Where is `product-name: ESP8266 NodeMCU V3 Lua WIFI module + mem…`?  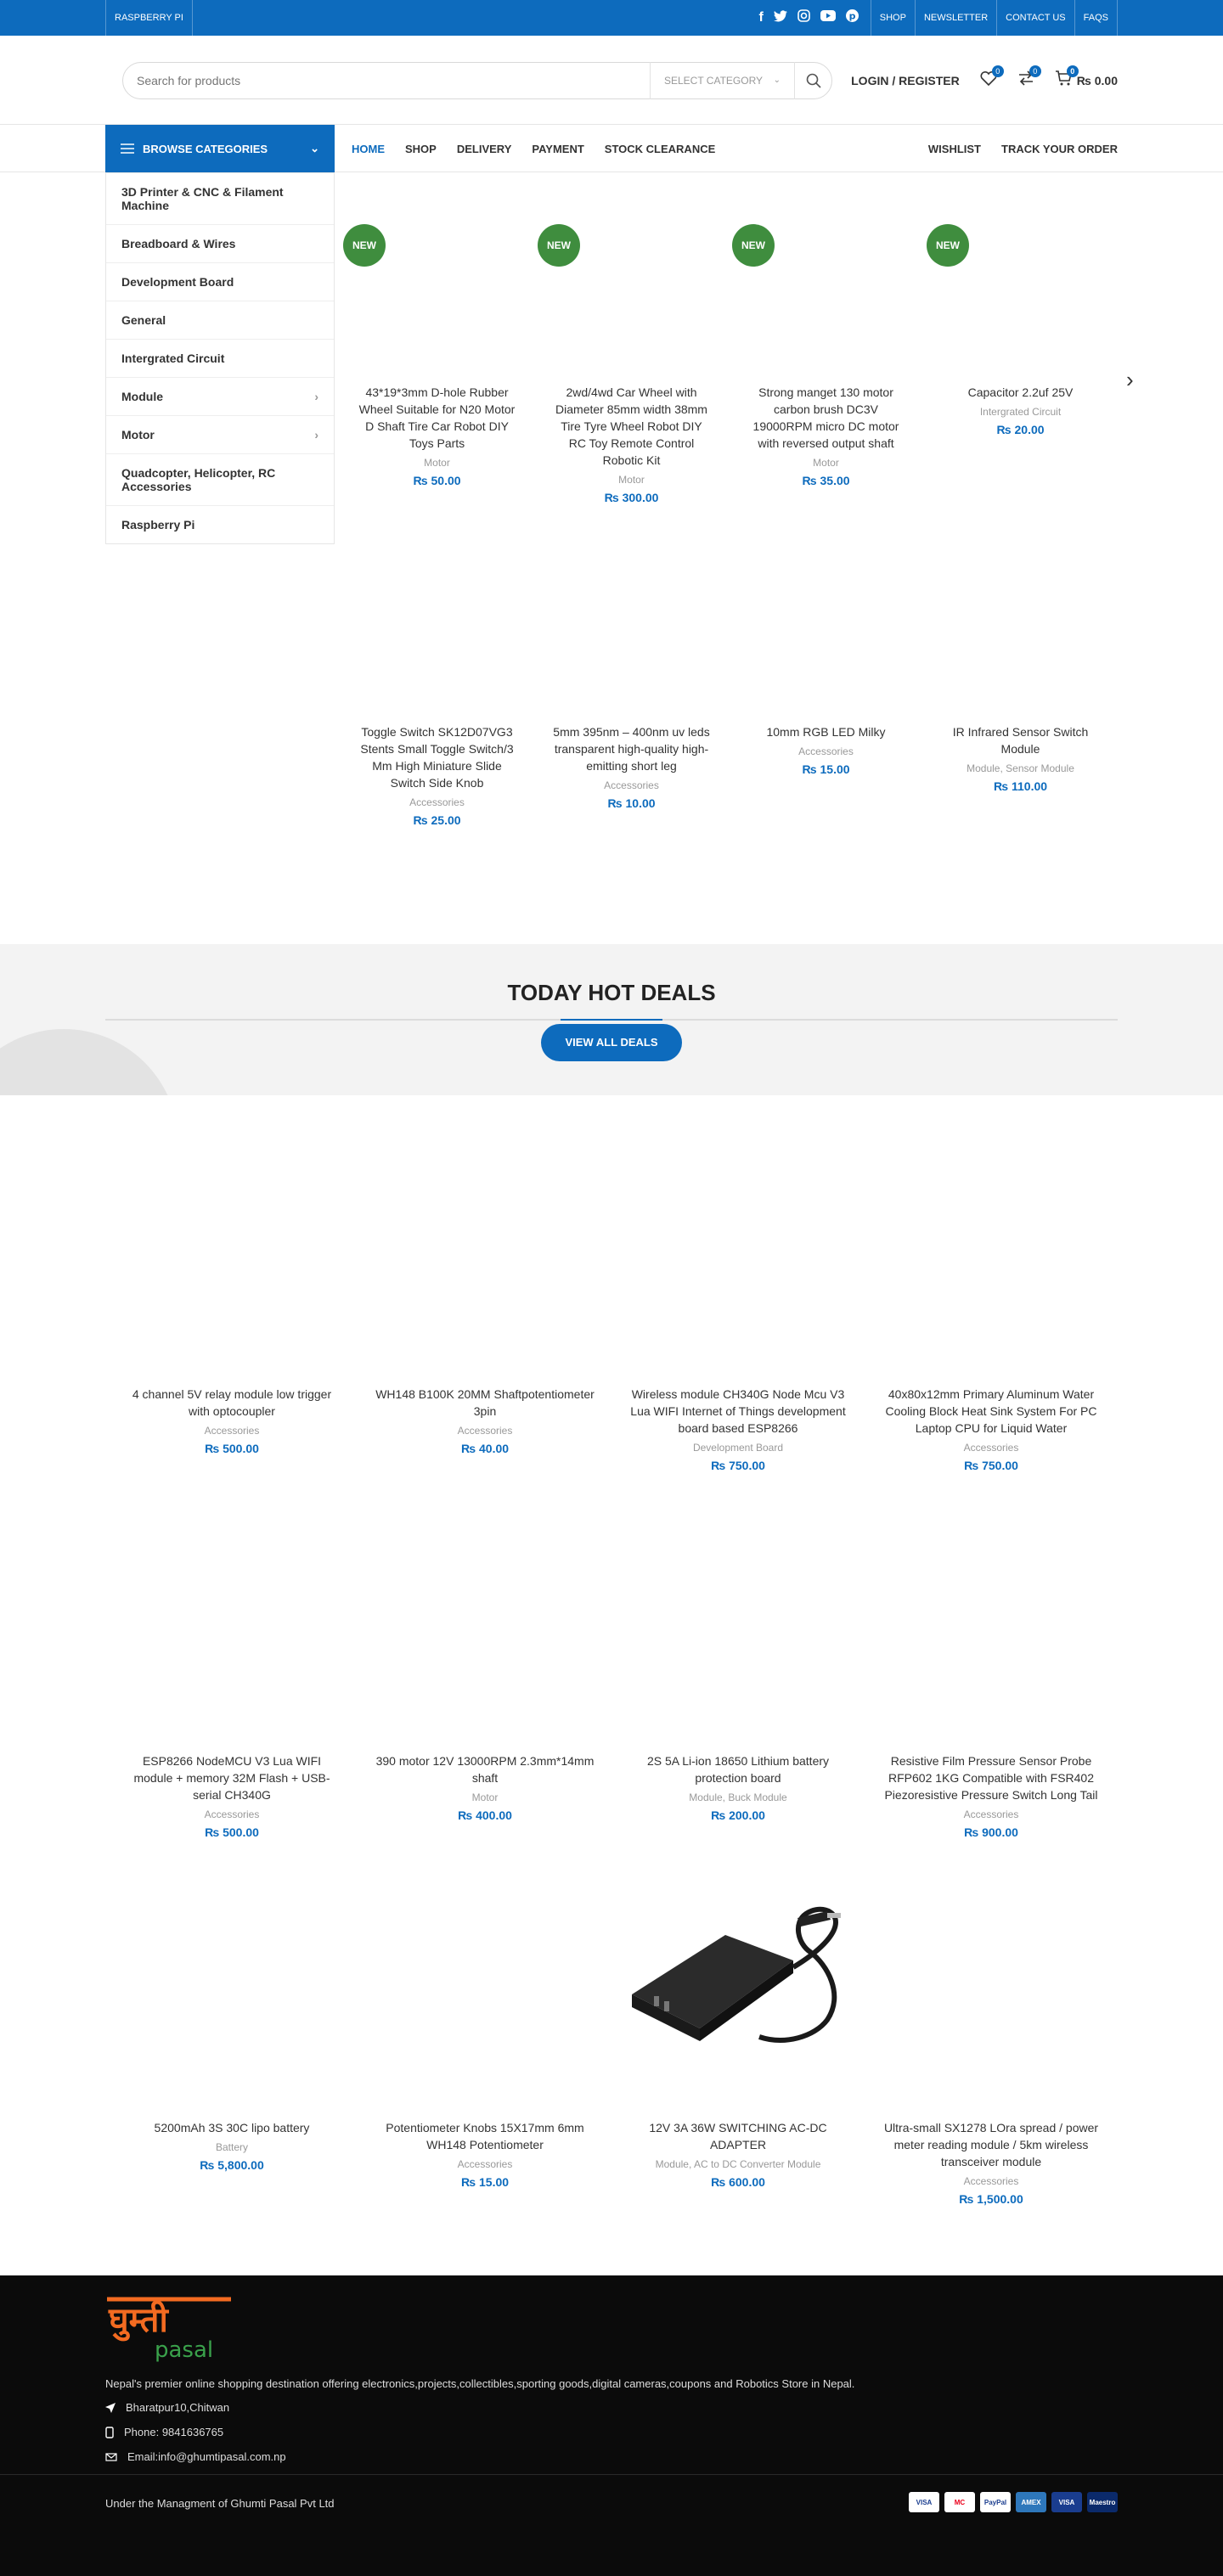 product-name: ESP8266 NodeMCU V3 Lua WIFI module + mem… is located at coordinates (231, 1777).